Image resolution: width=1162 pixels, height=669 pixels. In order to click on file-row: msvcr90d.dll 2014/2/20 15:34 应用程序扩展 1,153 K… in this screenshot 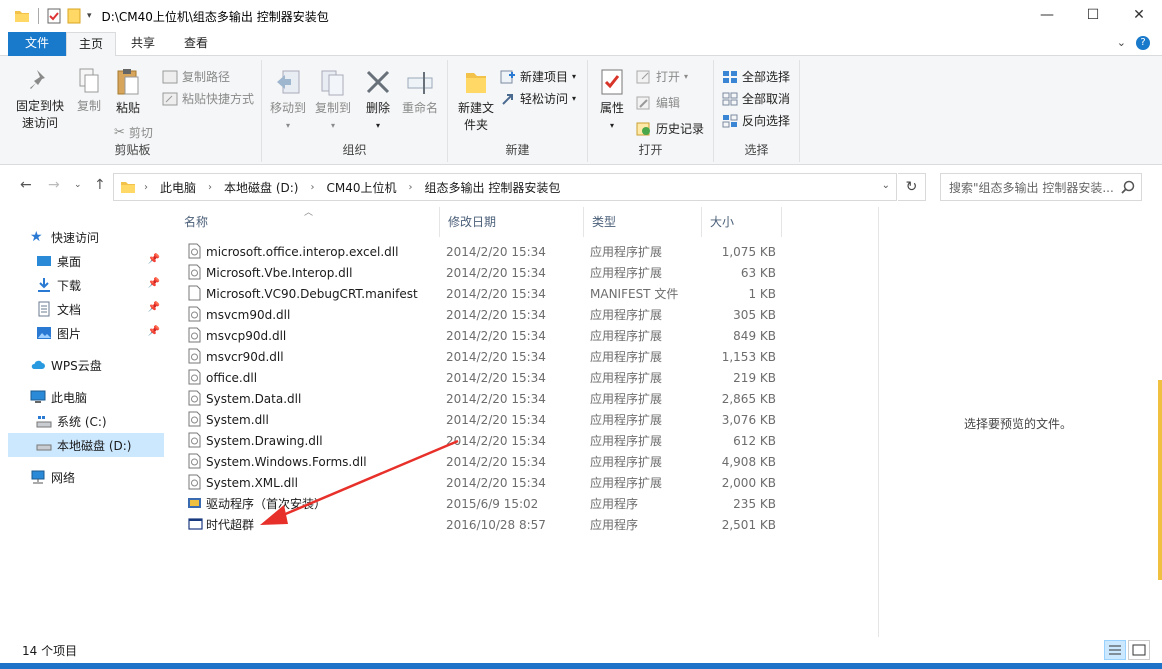, I will do `click(484, 356)`.